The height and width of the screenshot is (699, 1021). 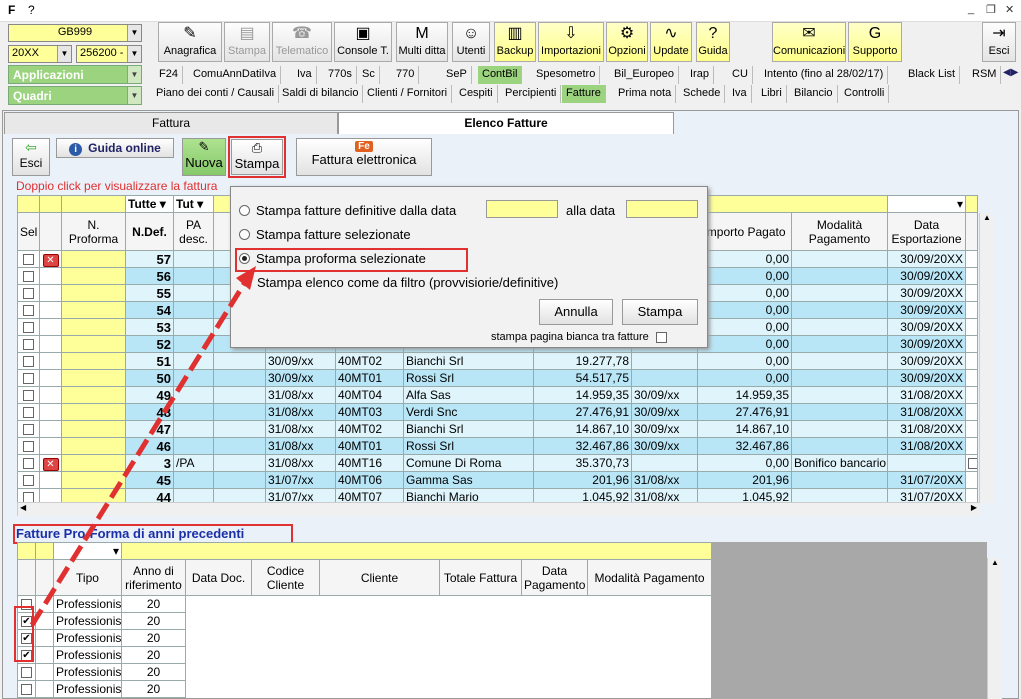 I want to click on annotation-arrow, so click(x=142, y=446).